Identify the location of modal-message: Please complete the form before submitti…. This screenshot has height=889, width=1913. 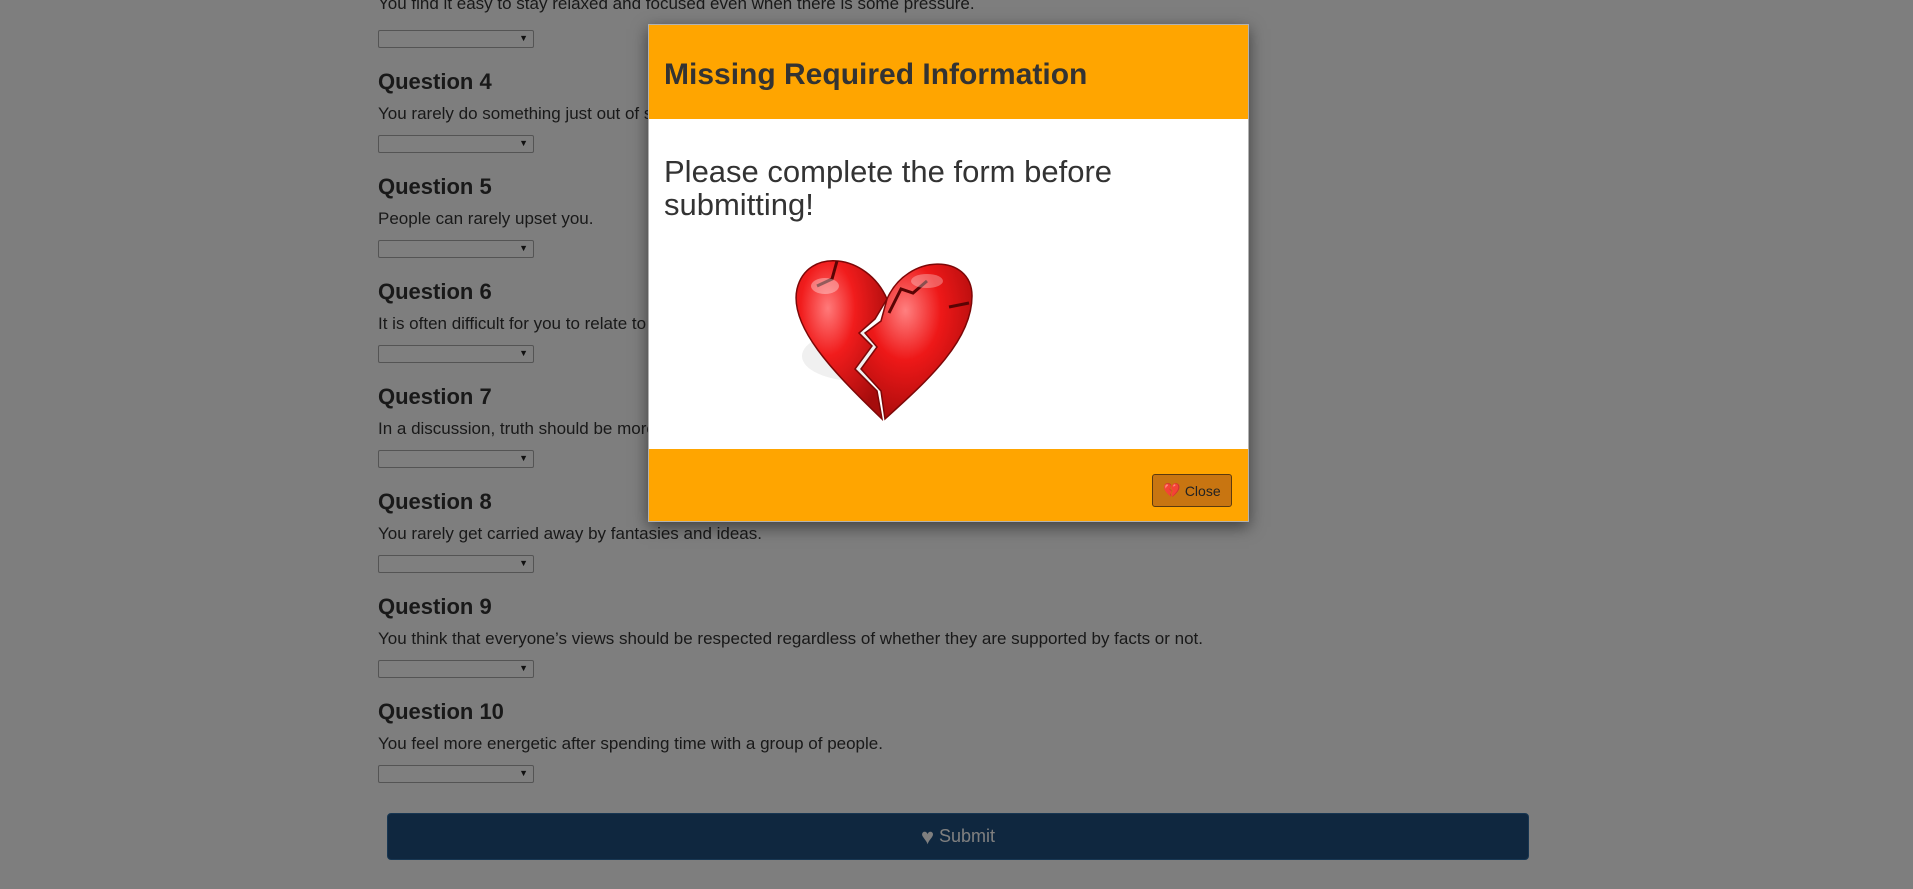
(888, 188).